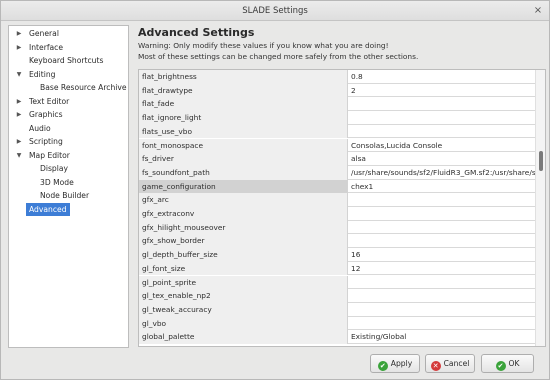 The height and width of the screenshot is (380, 550). Describe the element at coordinates (337, 214) in the screenshot. I see `table-row: gfx_extraconv` at that location.